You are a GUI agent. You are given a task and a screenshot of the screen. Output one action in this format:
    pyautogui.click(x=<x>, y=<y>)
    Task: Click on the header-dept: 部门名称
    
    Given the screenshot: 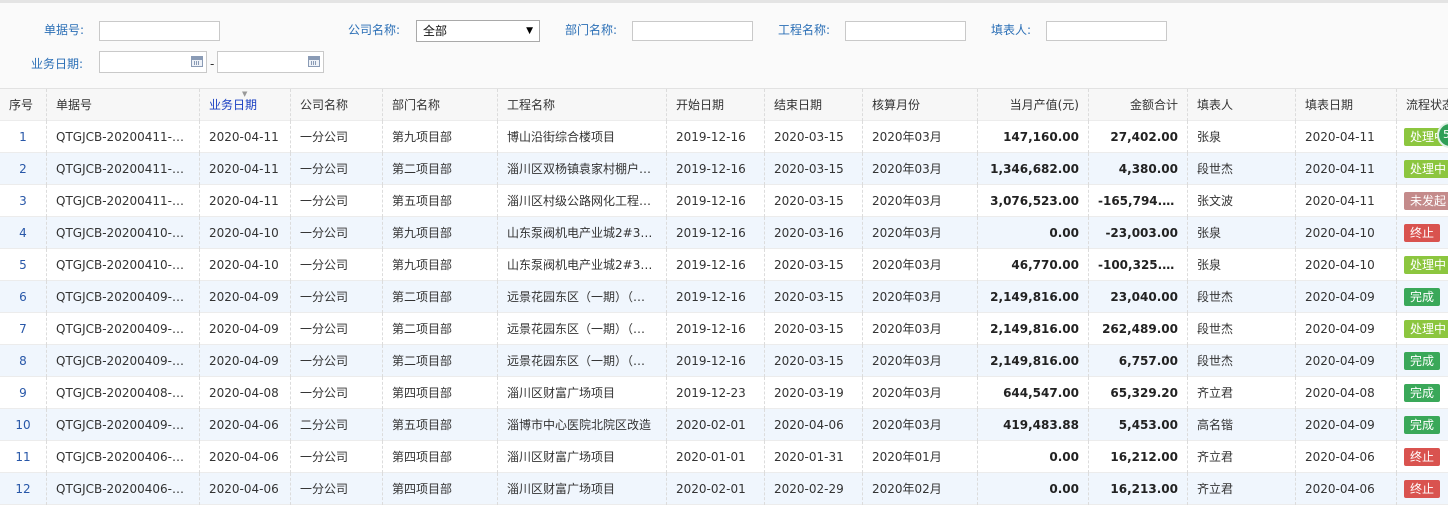 What is the action you would take?
    pyautogui.click(x=440, y=105)
    